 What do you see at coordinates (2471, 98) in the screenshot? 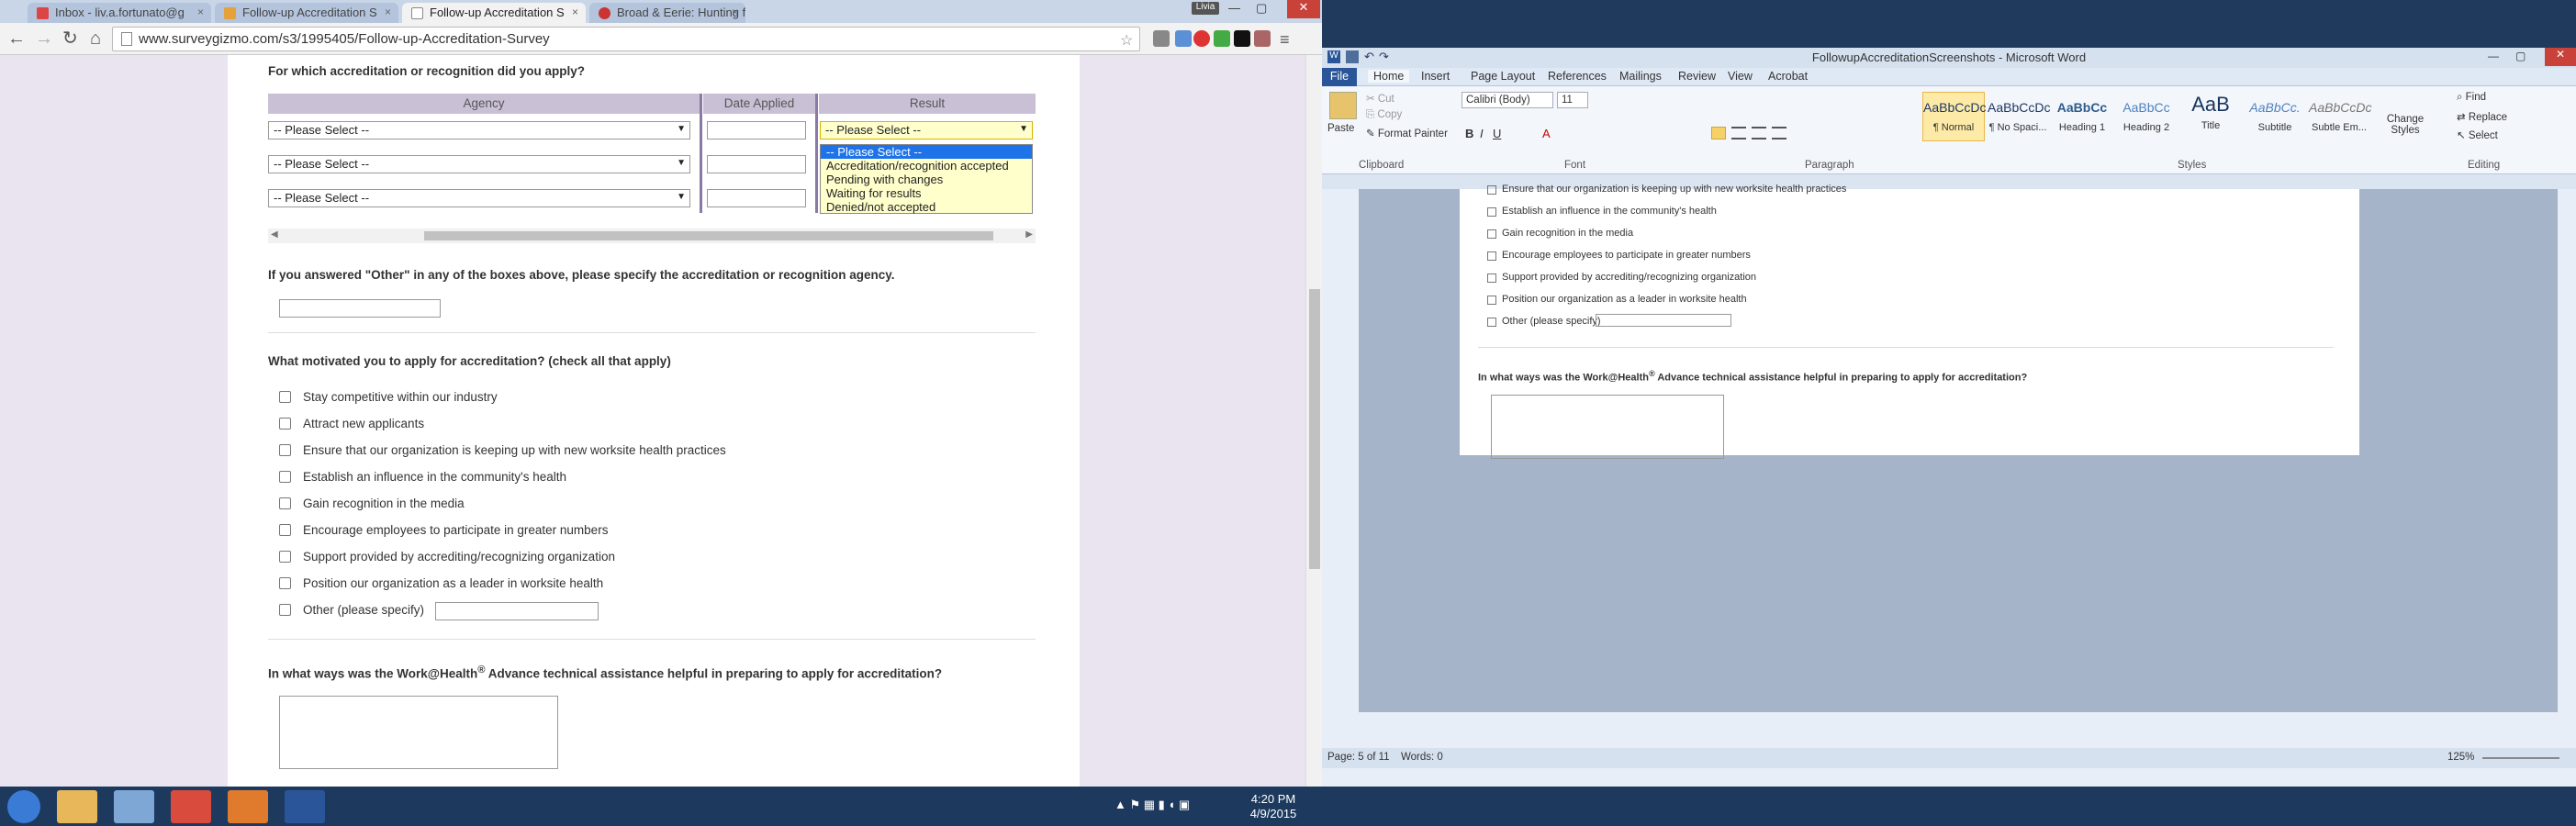
I see `find-button: ⌕ Find` at bounding box center [2471, 98].